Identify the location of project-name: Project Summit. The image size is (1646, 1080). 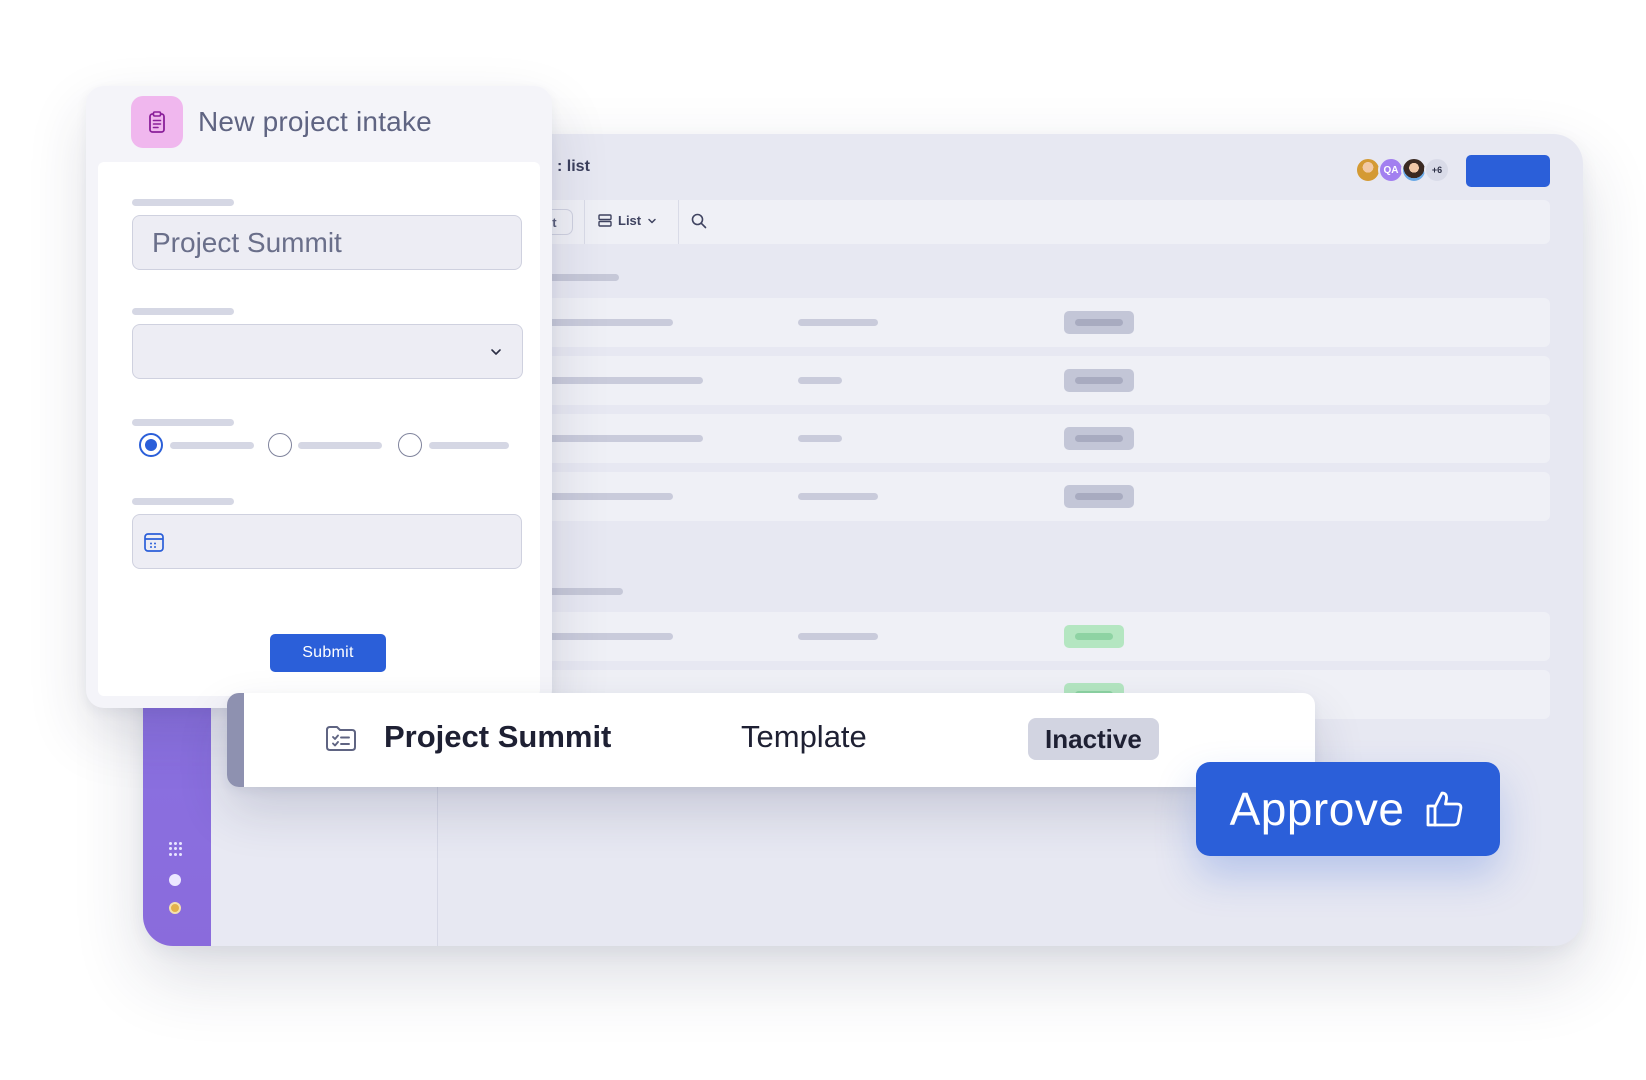
(498, 736).